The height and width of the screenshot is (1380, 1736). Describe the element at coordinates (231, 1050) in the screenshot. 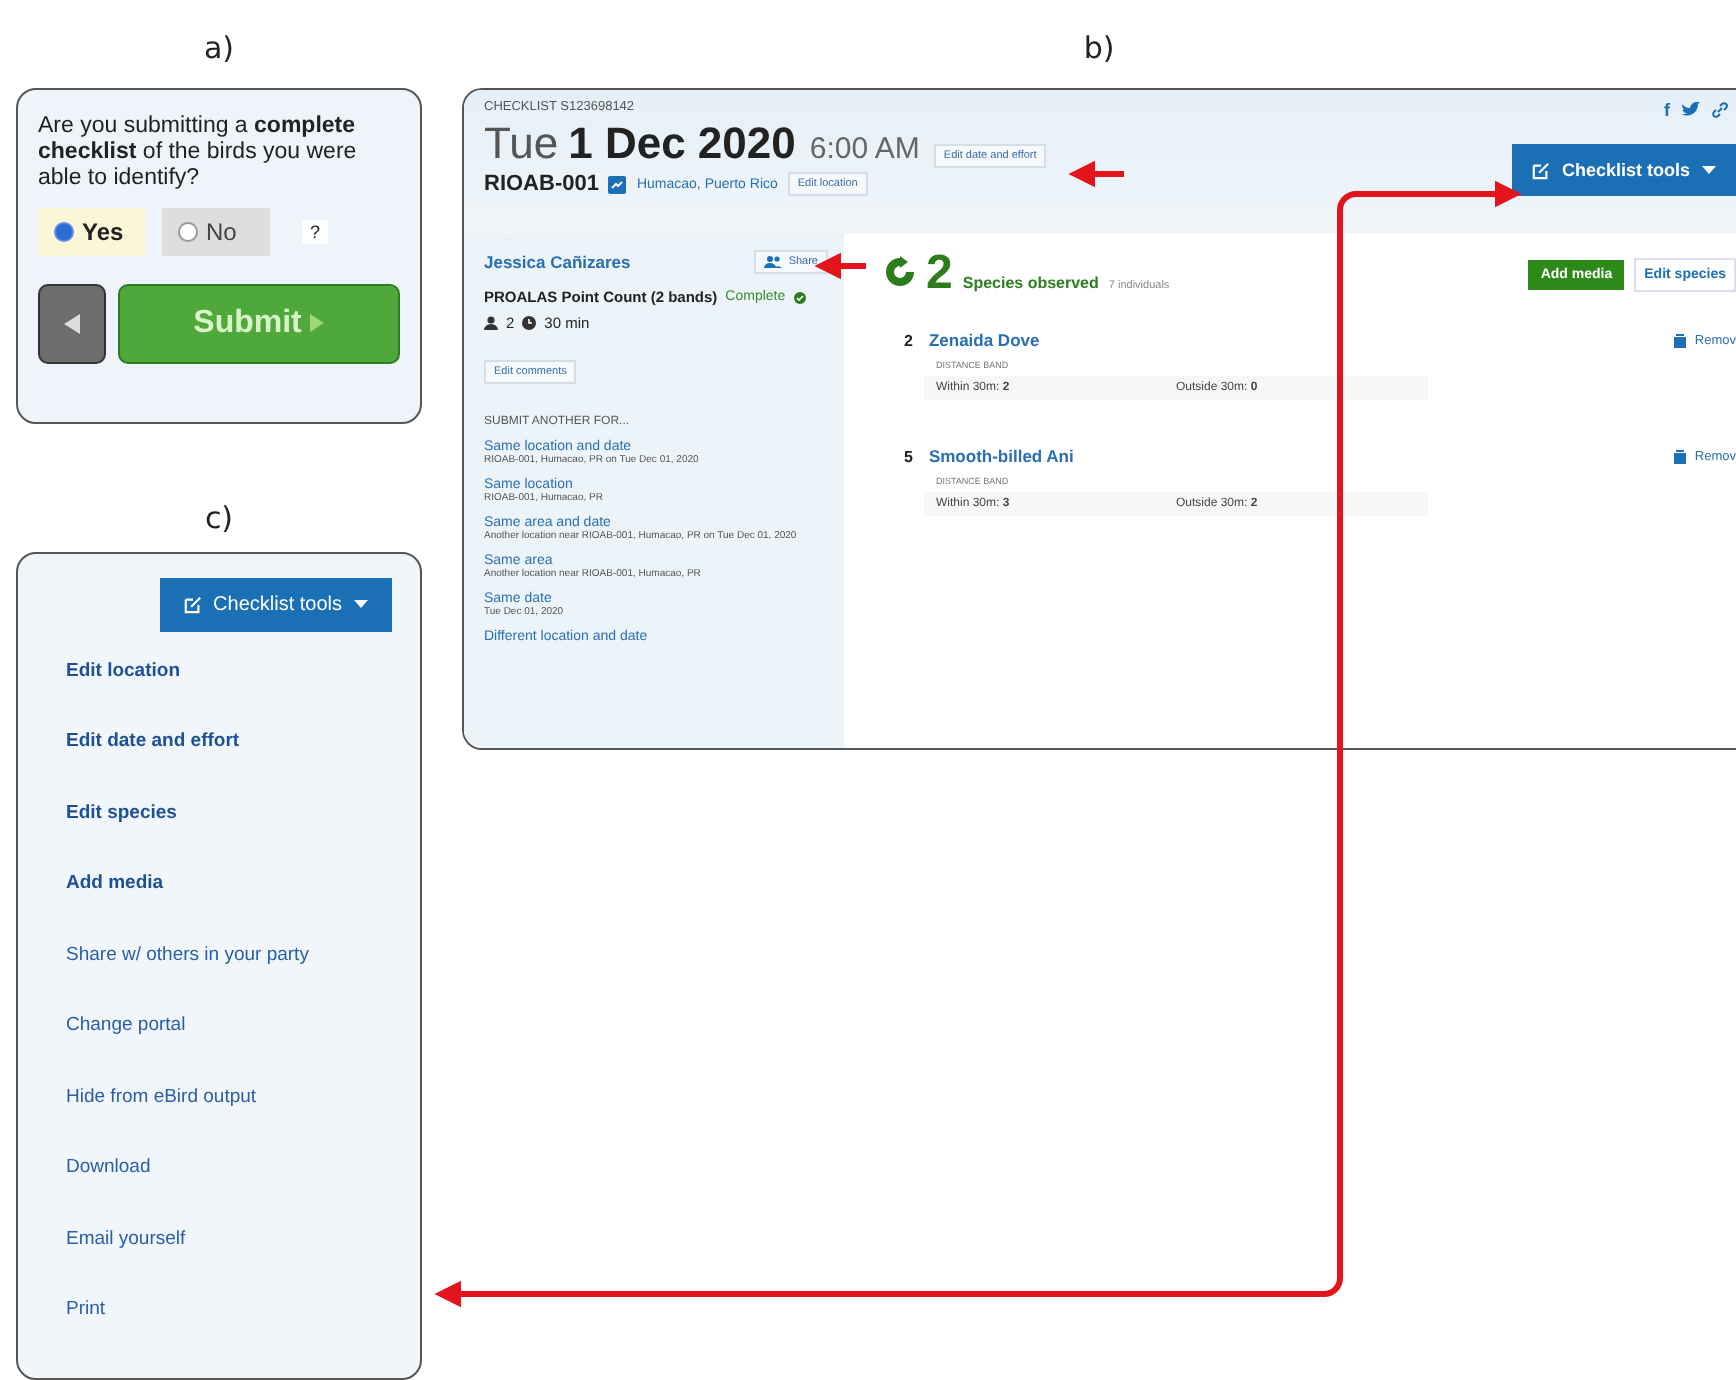

I see `menu-item: Change portal` at that location.